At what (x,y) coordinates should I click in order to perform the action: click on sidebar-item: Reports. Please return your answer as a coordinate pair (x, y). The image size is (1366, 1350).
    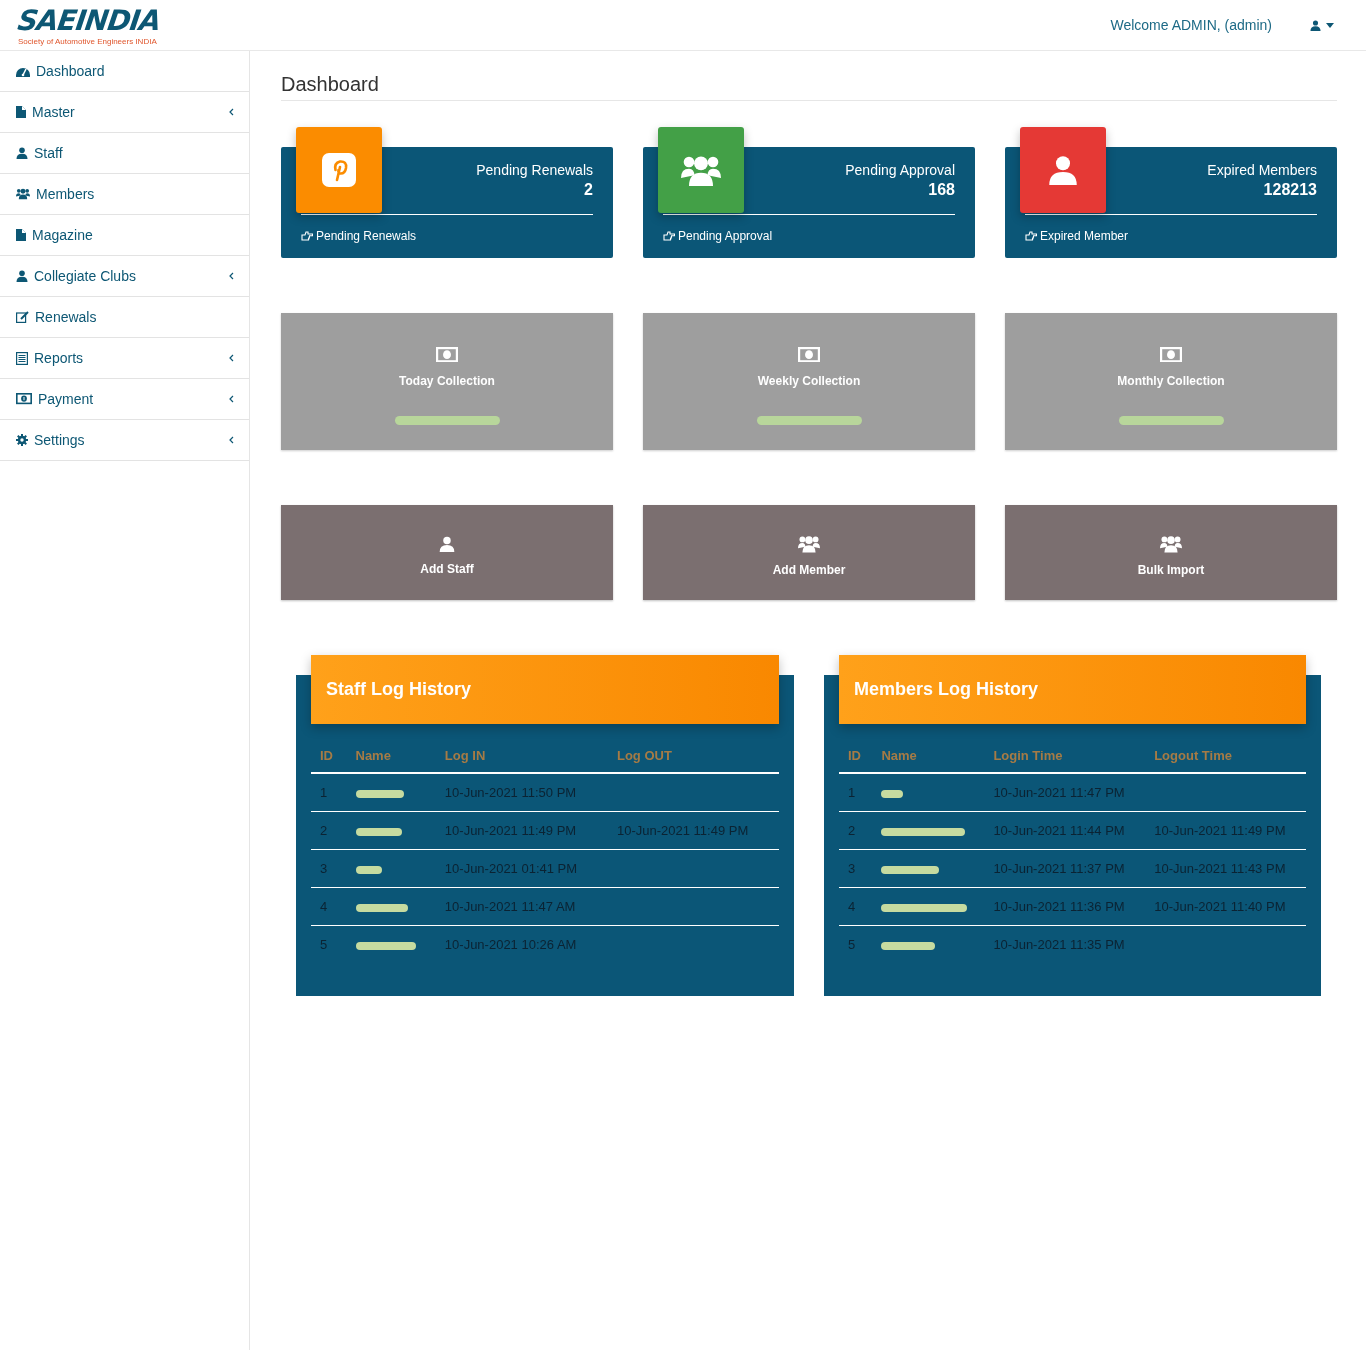
    Looking at the image, I should click on (124, 358).